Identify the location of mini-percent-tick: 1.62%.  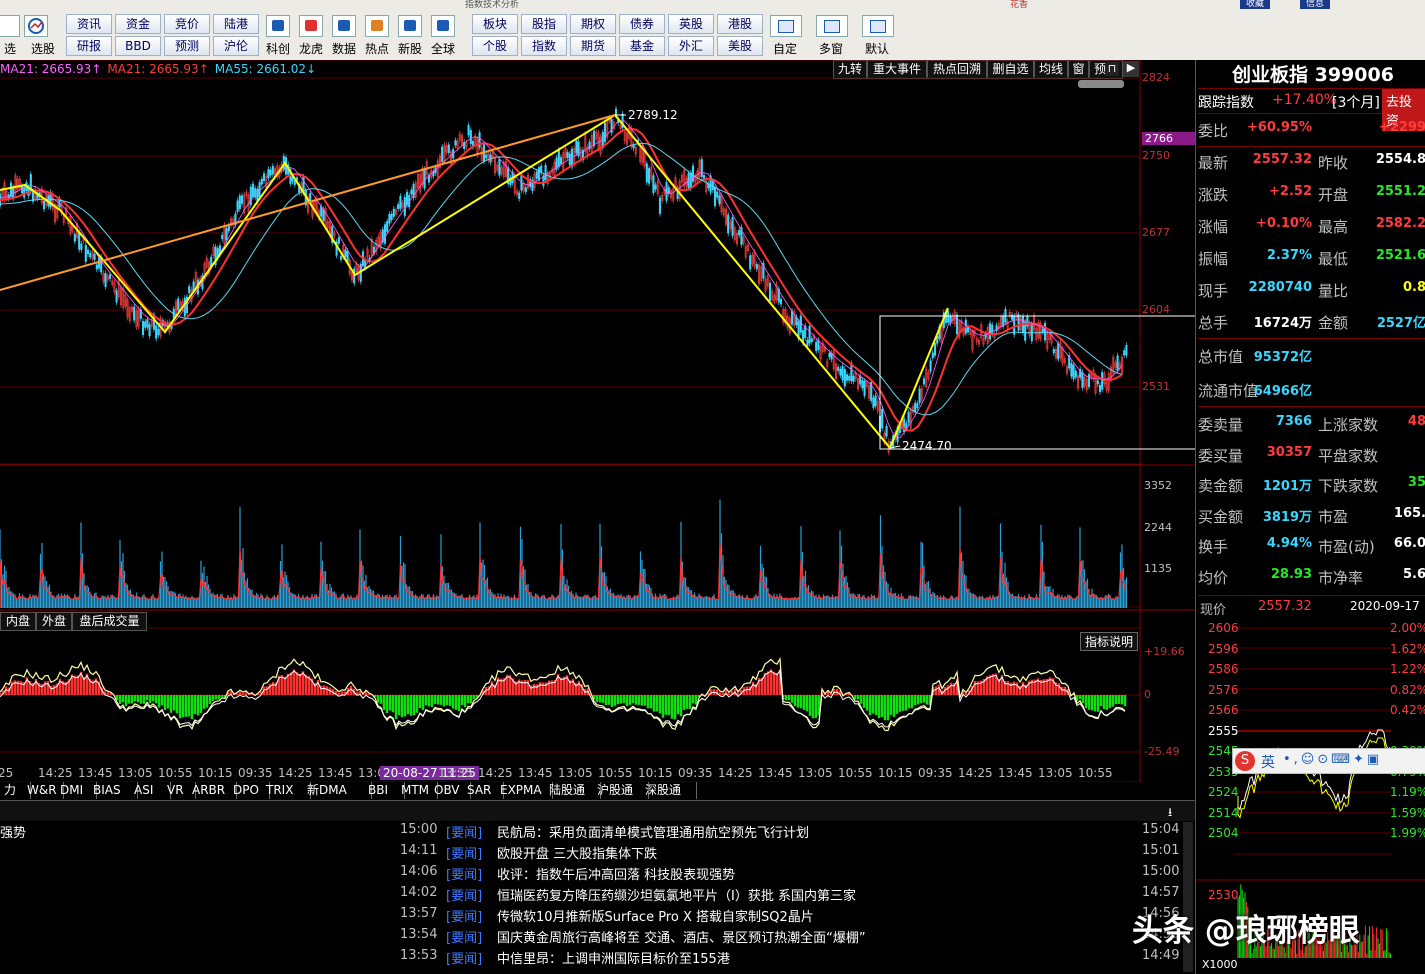
(1407, 648).